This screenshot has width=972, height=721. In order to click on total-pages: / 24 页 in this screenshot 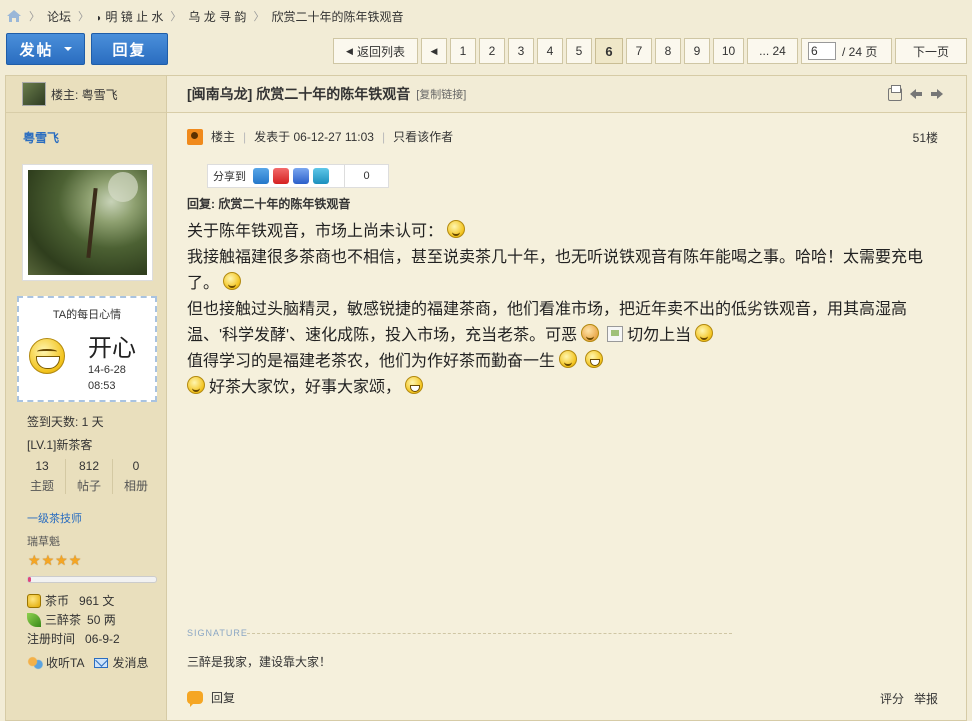, I will do `click(860, 51)`.